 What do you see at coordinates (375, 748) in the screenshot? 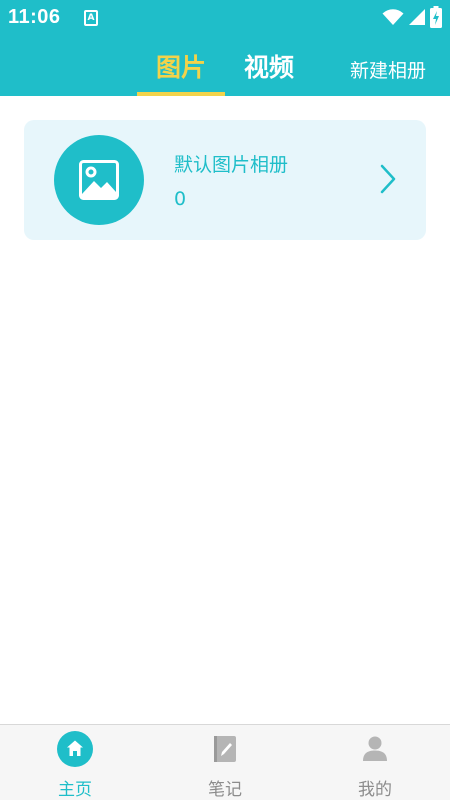
I see `user-icon` at bounding box center [375, 748].